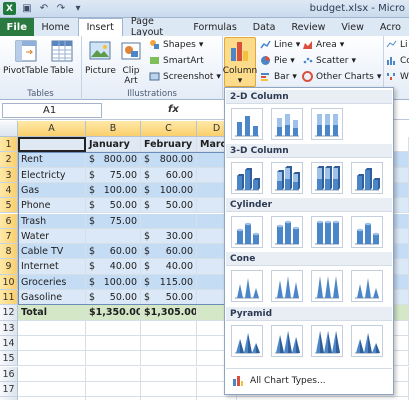  What do you see at coordinates (169, 298) in the screenshot?
I see `cell-c11: $50.00` at bounding box center [169, 298].